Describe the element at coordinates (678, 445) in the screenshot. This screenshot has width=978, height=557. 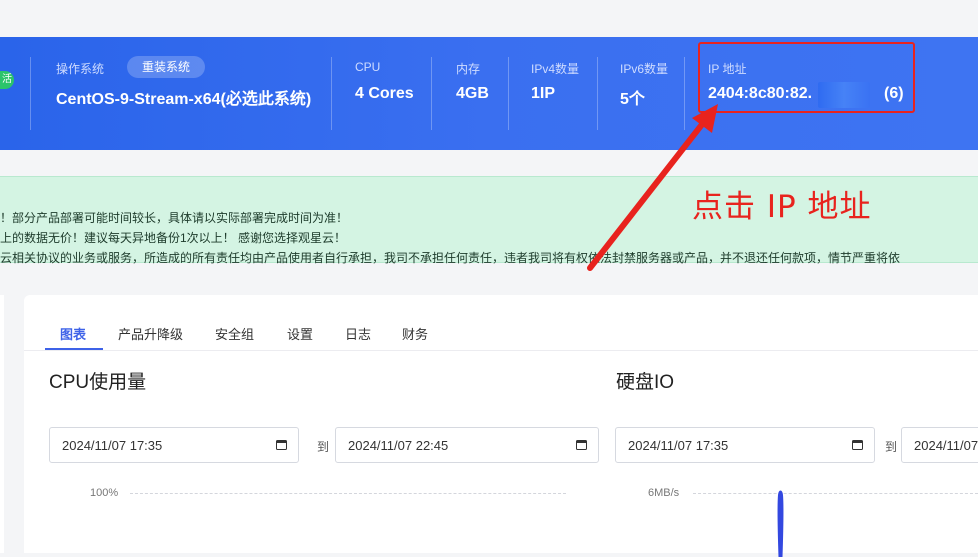
I see `disk-start-date-value: 2024/11/07 17:35` at that location.